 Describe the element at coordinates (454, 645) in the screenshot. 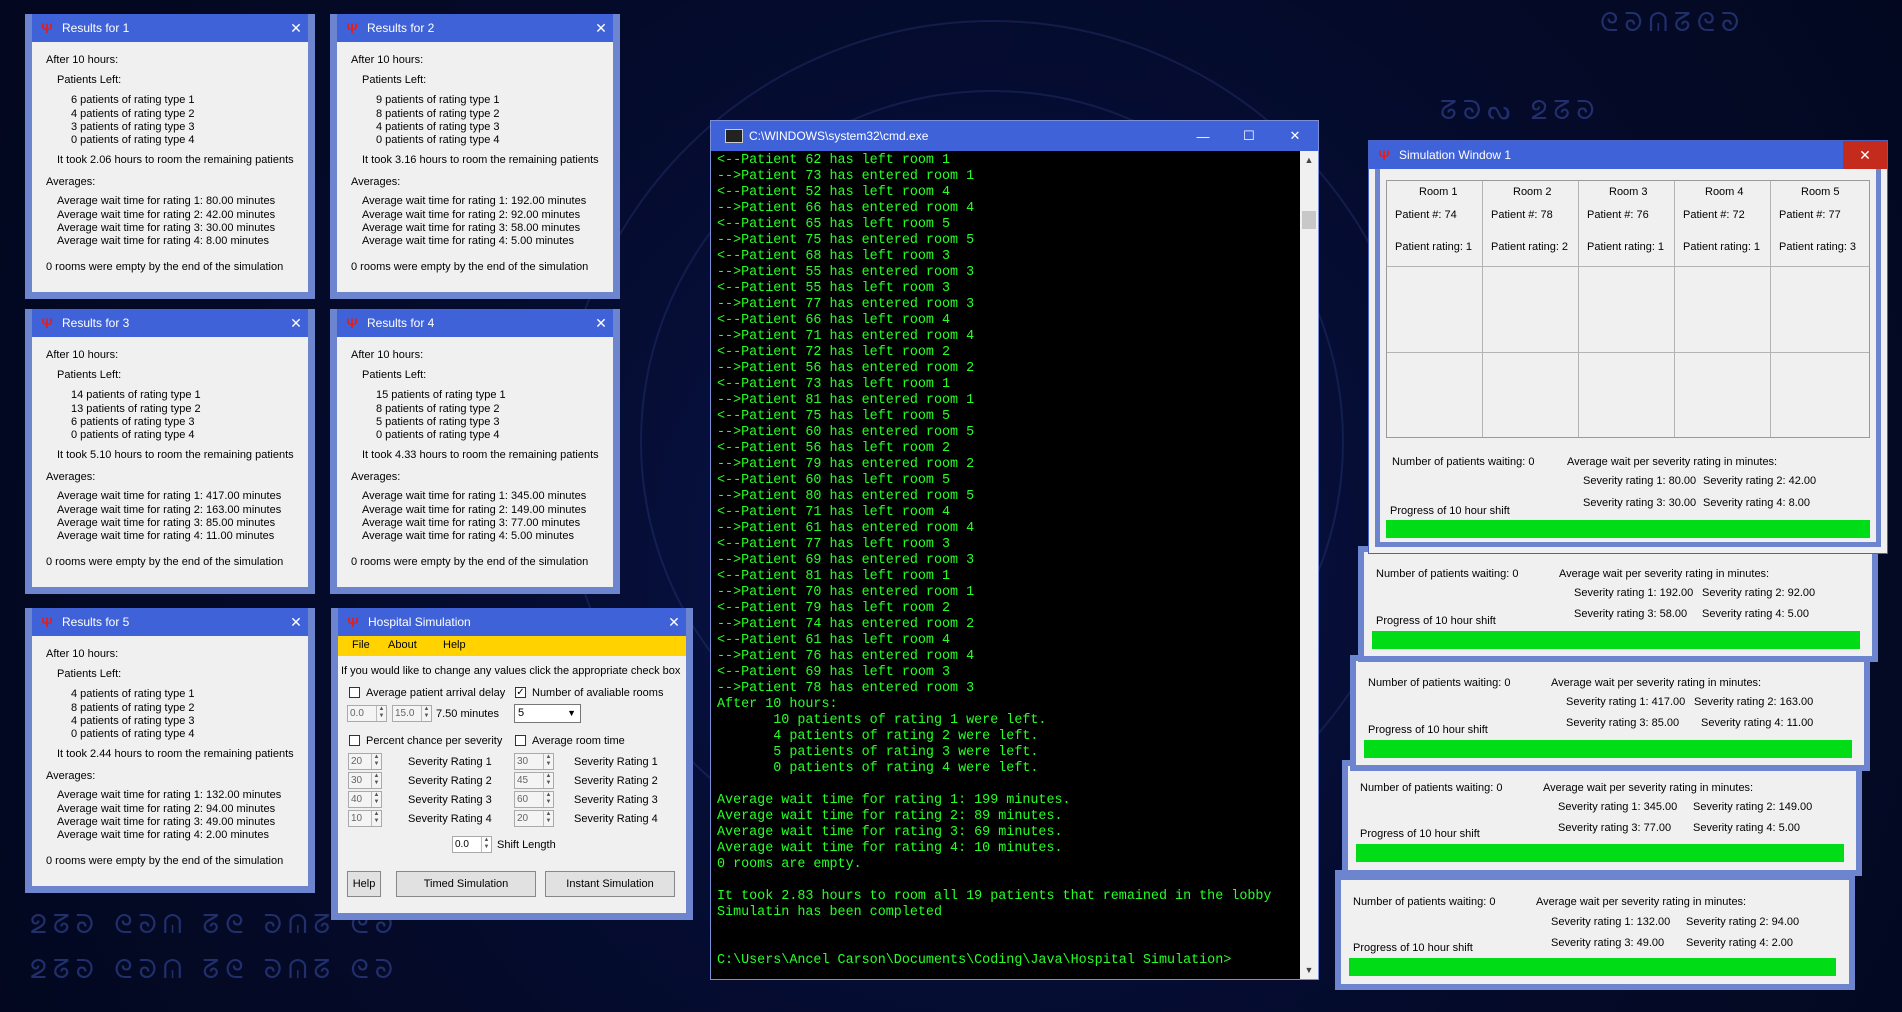

I see `menu-help: Help` at that location.